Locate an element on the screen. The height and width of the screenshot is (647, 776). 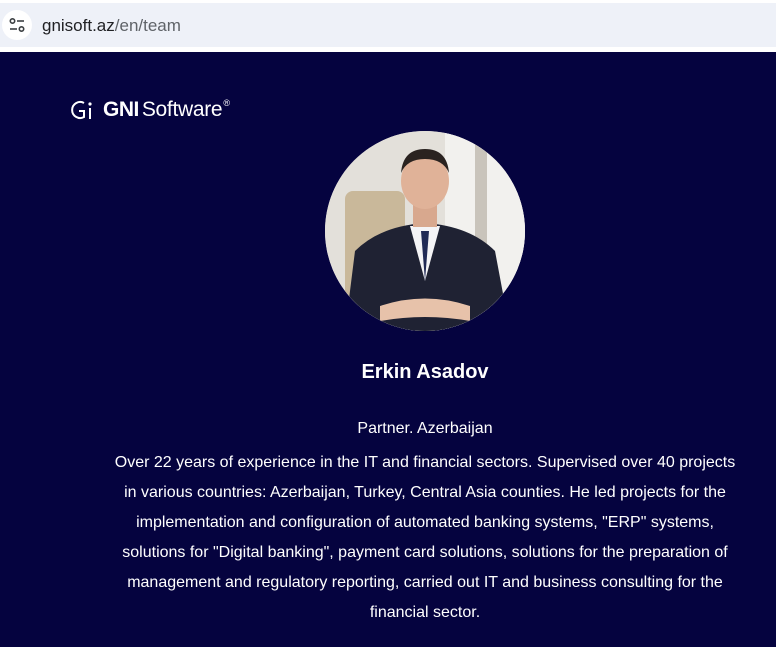
tune-icon is located at coordinates (17, 25).